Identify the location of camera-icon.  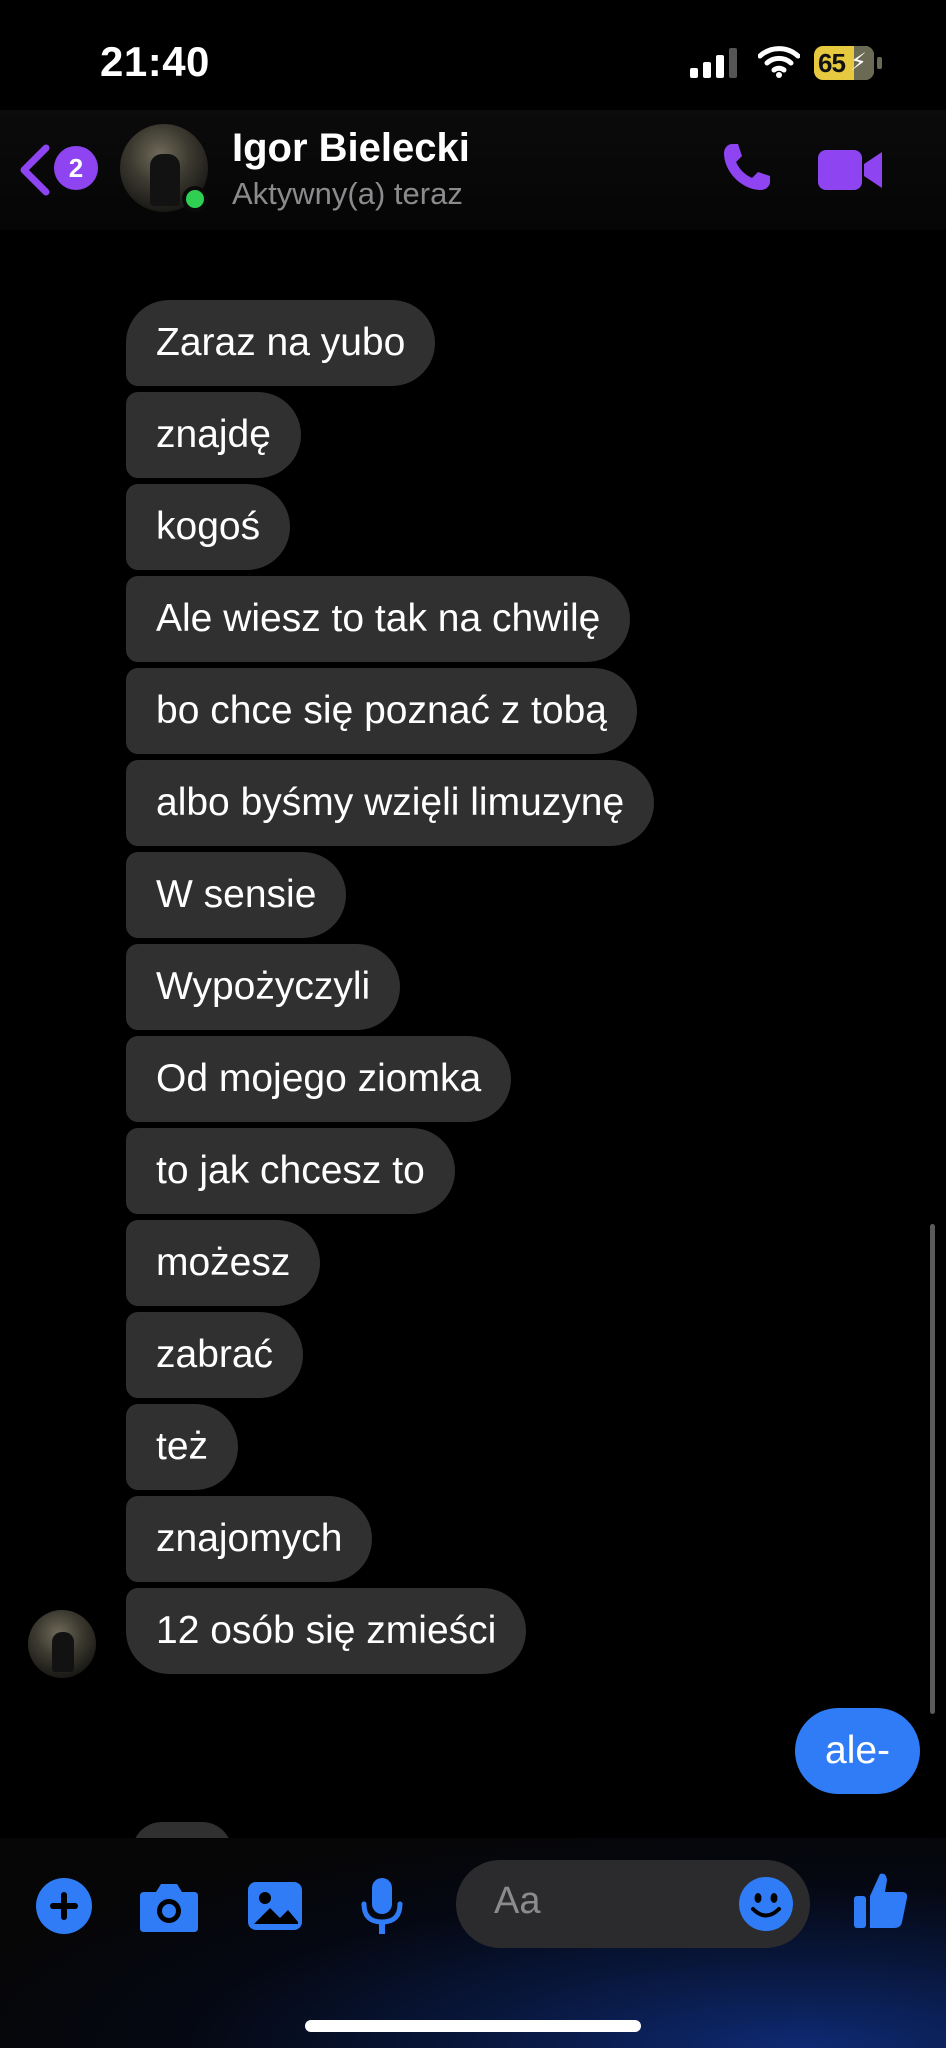
(169, 1906).